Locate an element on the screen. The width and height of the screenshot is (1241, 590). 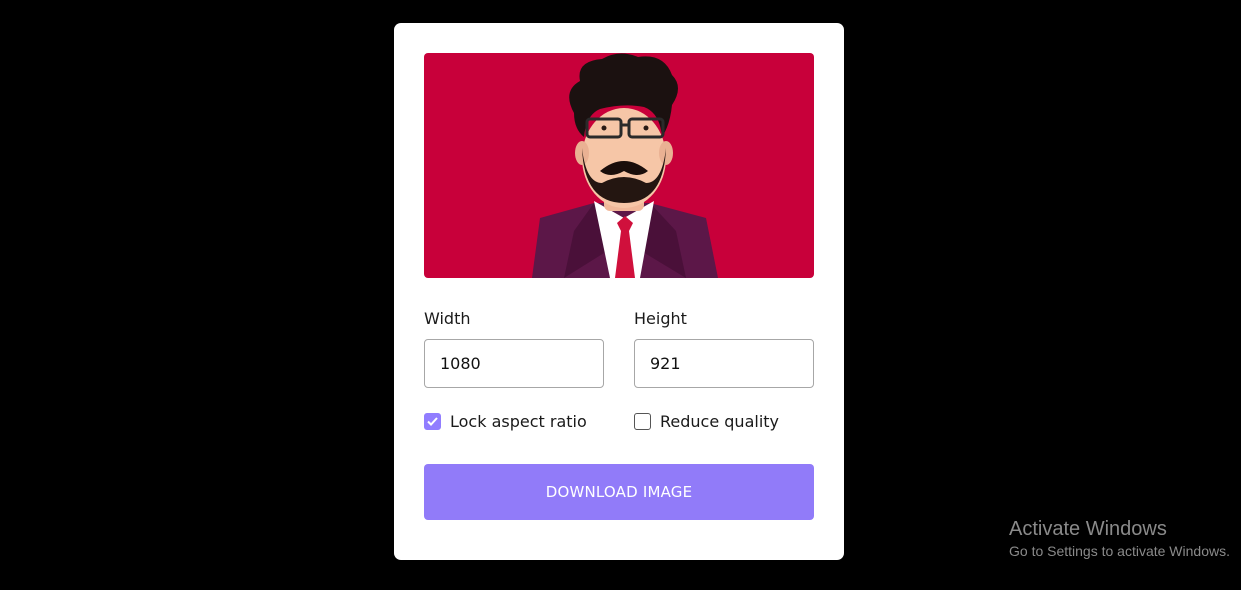
reduce-quality-checkbox is located at coordinates (642, 421).